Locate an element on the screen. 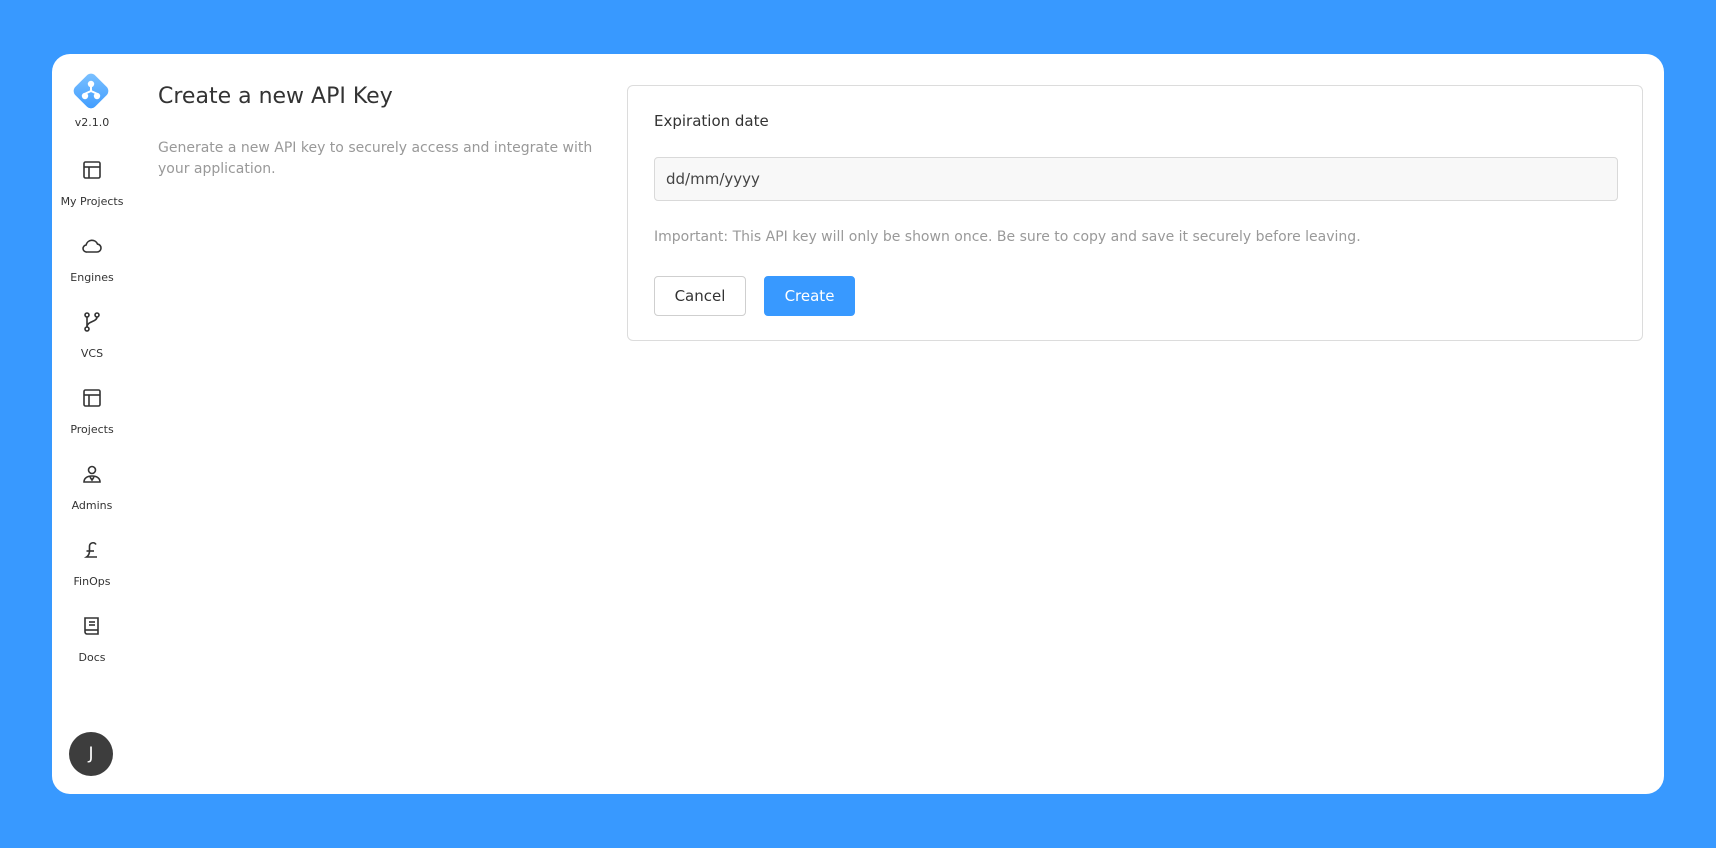 The width and height of the screenshot is (1716, 848). sidebar-item-finops: FinOps is located at coordinates (92, 571).